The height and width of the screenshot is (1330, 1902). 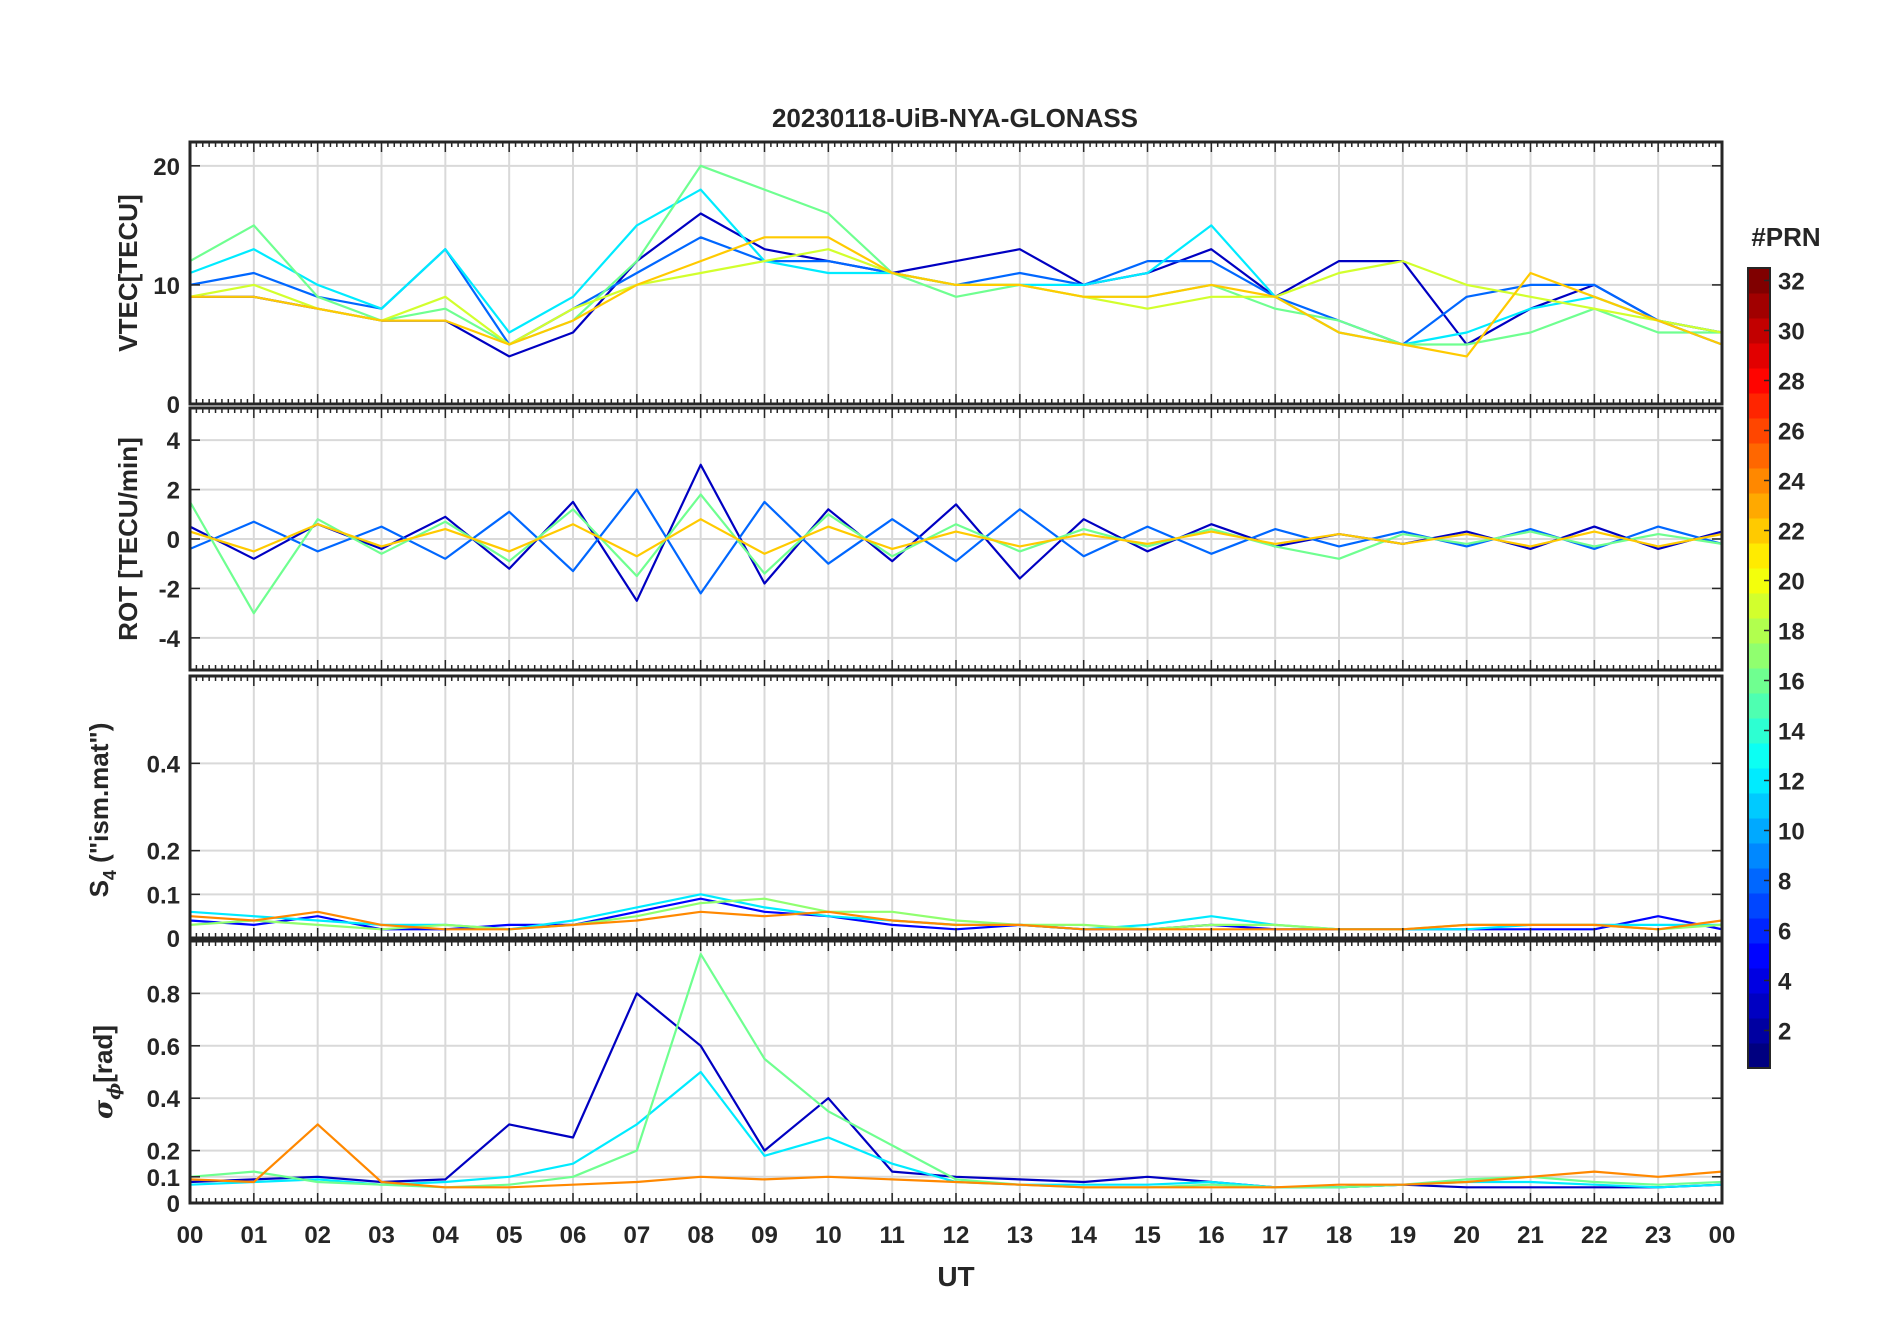 What do you see at coordinates (163, 852) in the screenshot?
I see `s4-ytick-label: 0.2` at bounding box center [163, 852].